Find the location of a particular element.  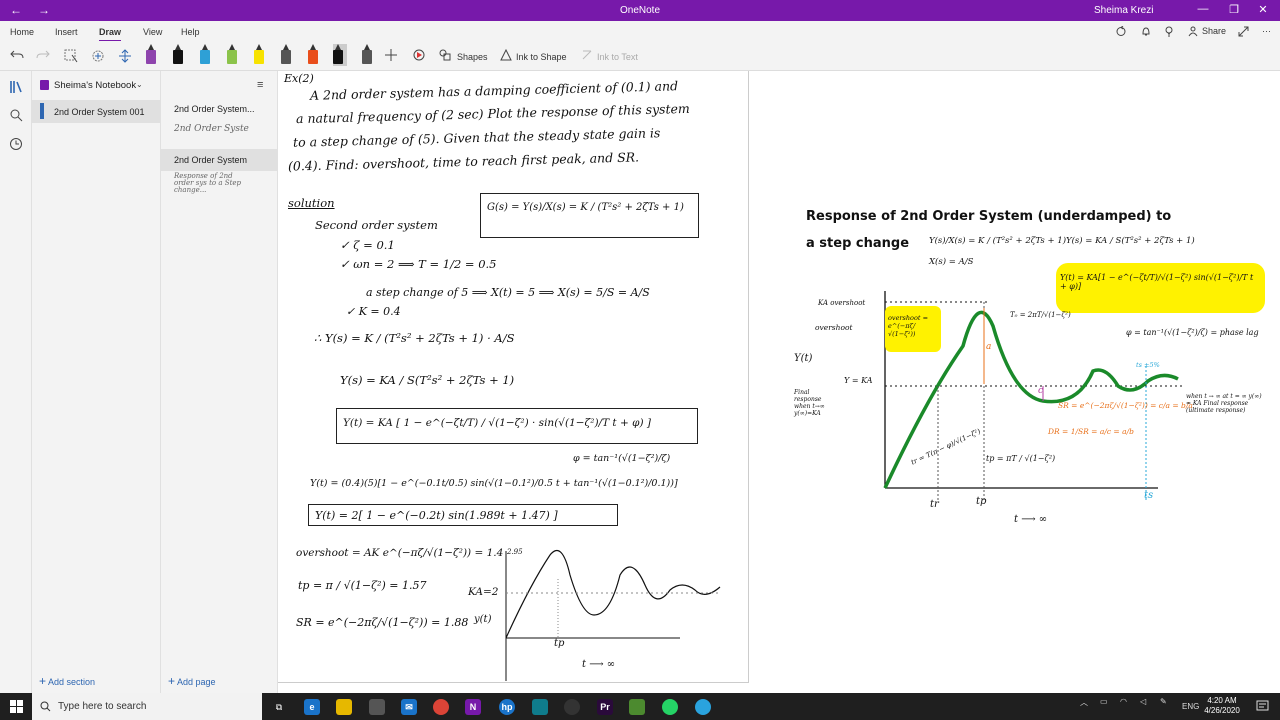

tab-insert: Insert is located at coordinates (66, 32).